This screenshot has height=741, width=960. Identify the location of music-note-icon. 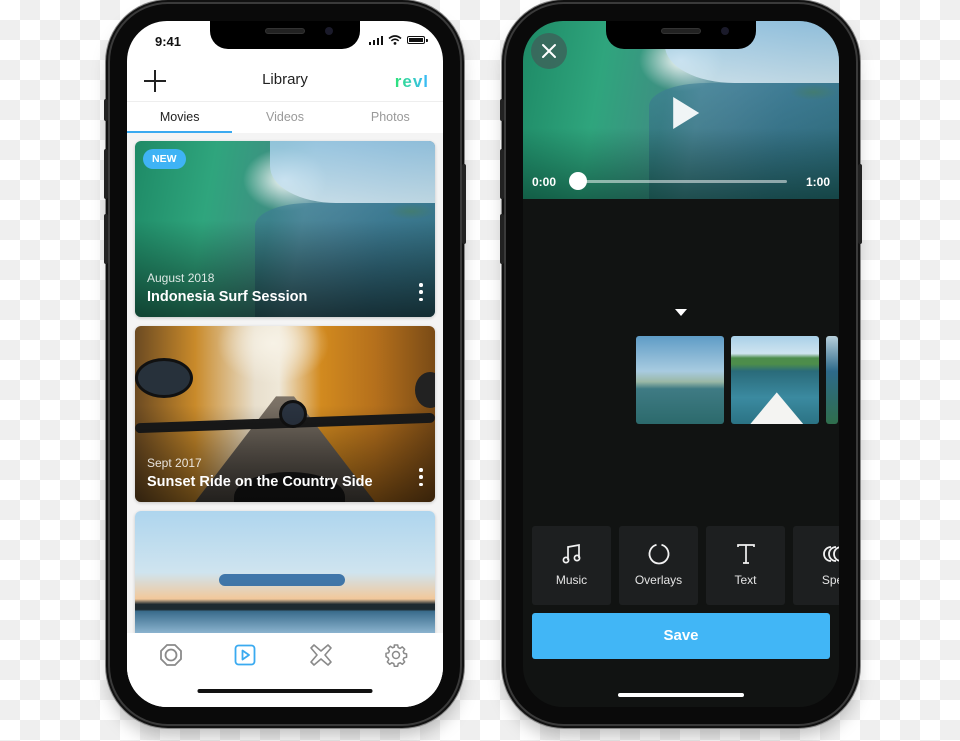
(571, 553).